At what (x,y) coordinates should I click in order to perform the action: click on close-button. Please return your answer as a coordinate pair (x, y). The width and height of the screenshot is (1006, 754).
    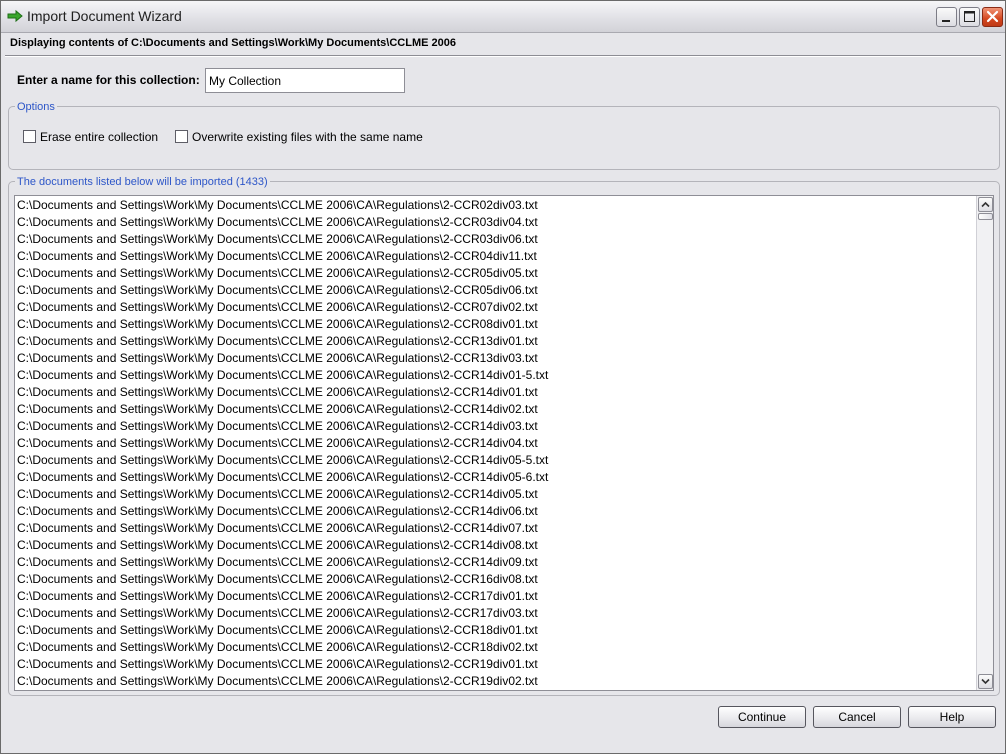
    Looking at the image, I should click on (992, 17).